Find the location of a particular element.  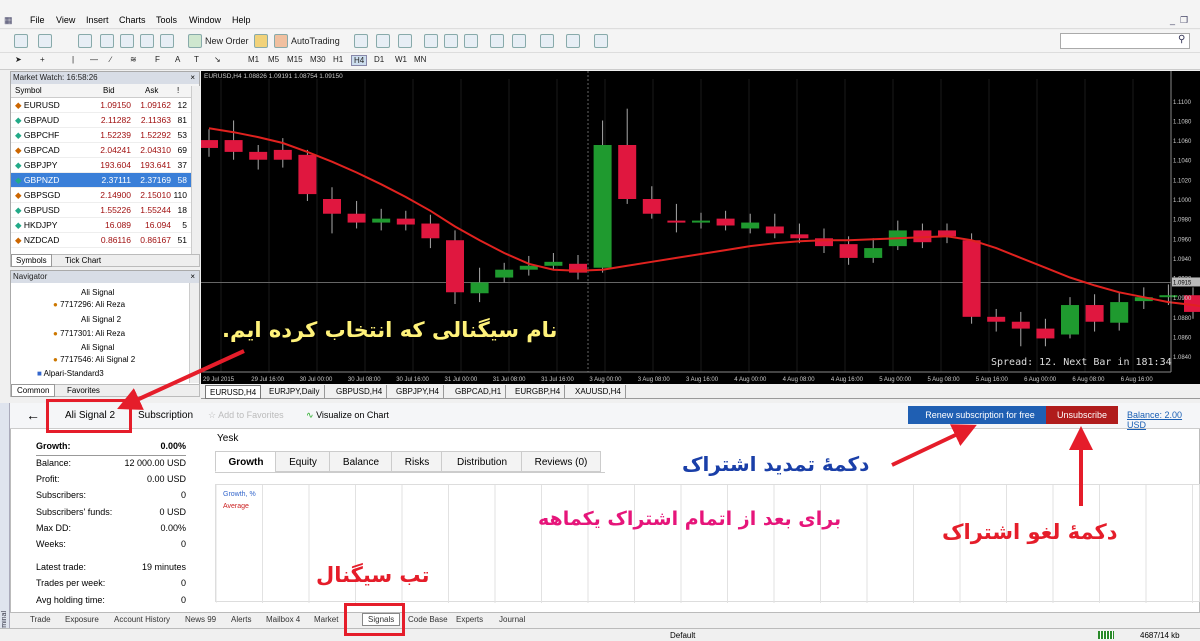

trendline-icon: ∕ is located at coordinates (110, 59).